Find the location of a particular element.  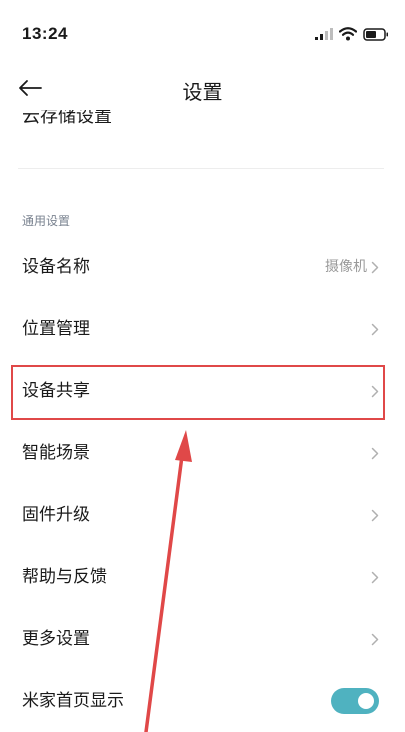

page-title: 设置 is located at coordinates (202, 92).